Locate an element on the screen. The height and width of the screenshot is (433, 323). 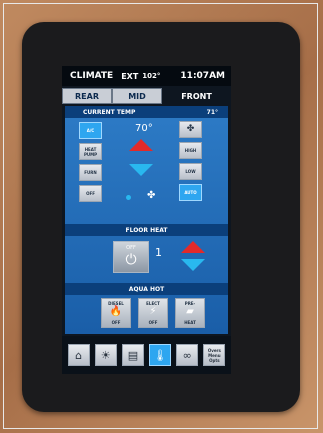
ext-label: EXT is located at coordinates (130, 76).